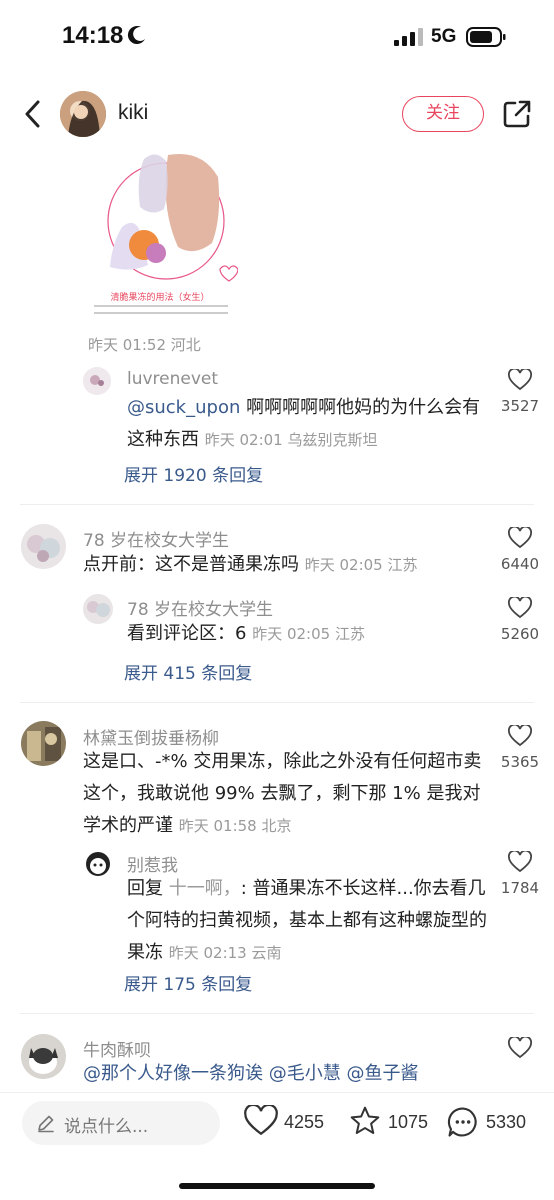  What do you see at coordinates (520, 564) in the screenshot?
I see `like-count: 6440` at bounding box center [520, 564].